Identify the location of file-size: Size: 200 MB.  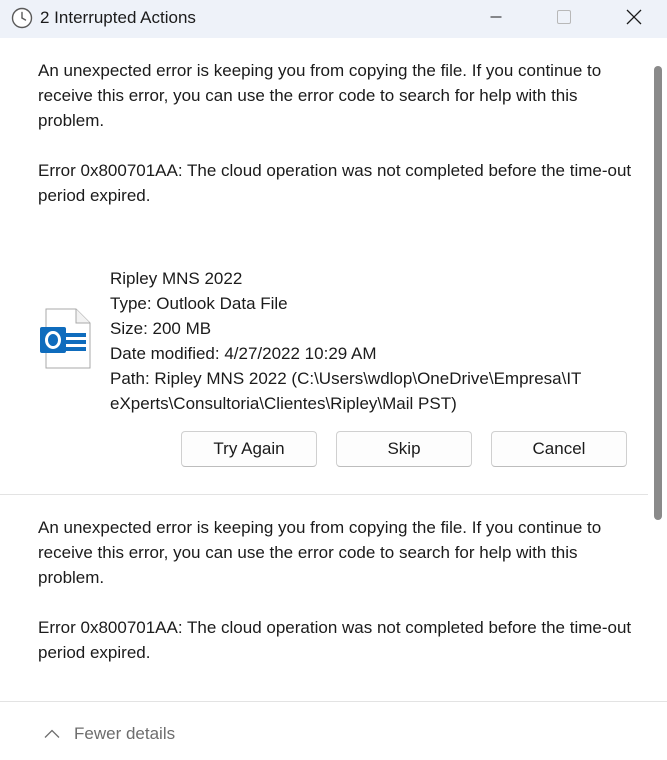
(161, 328).